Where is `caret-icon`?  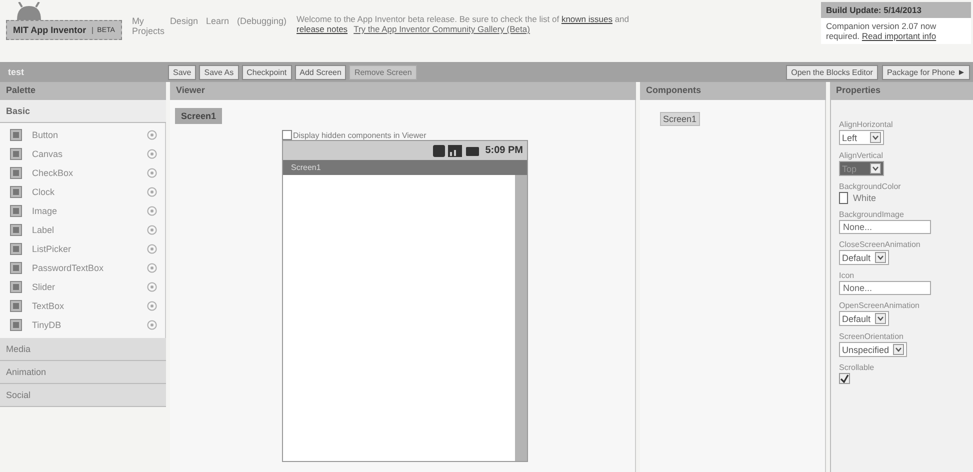 caret-icon is located at coordinates (961, 72).